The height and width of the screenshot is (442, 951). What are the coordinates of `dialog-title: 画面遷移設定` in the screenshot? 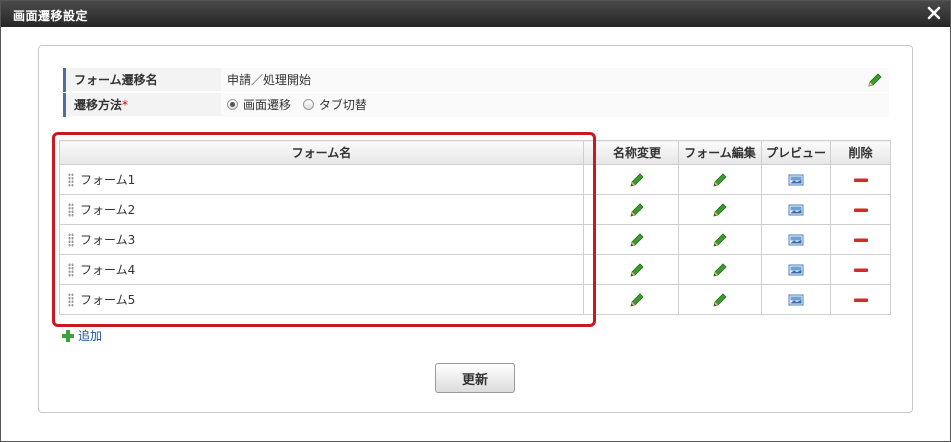 It's located at (51, 16).